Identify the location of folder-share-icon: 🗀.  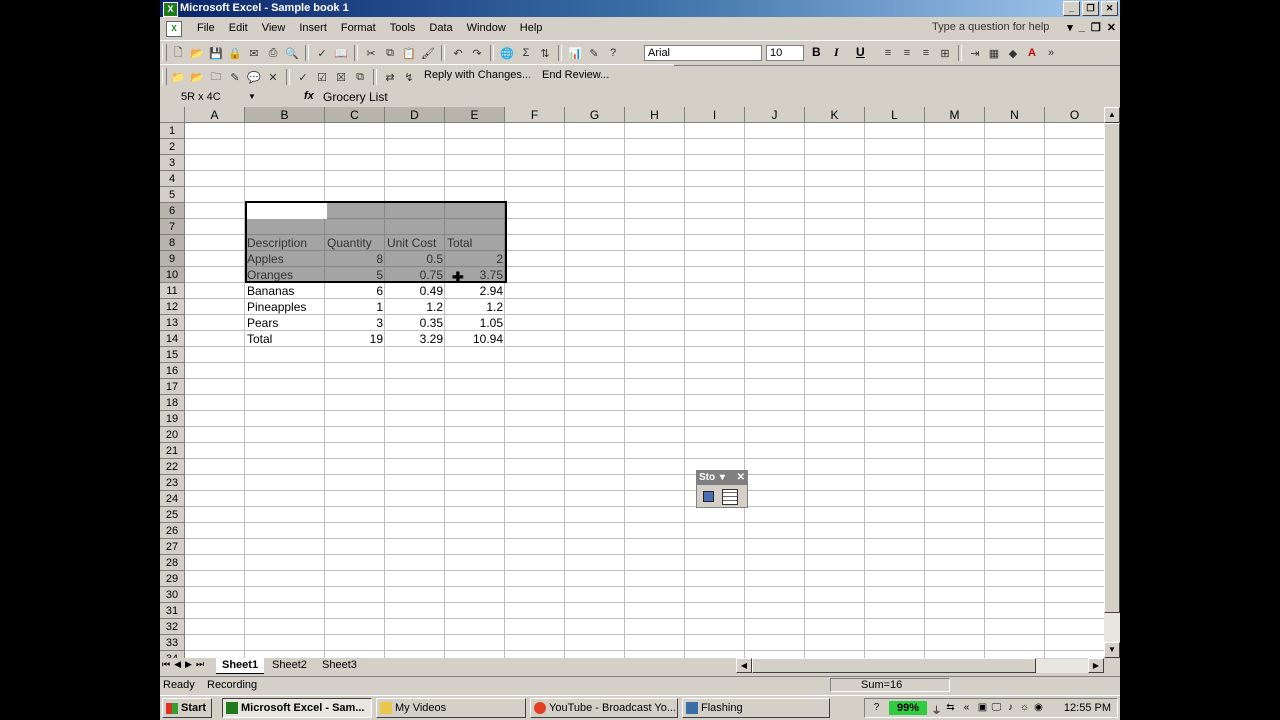
(216, 77).